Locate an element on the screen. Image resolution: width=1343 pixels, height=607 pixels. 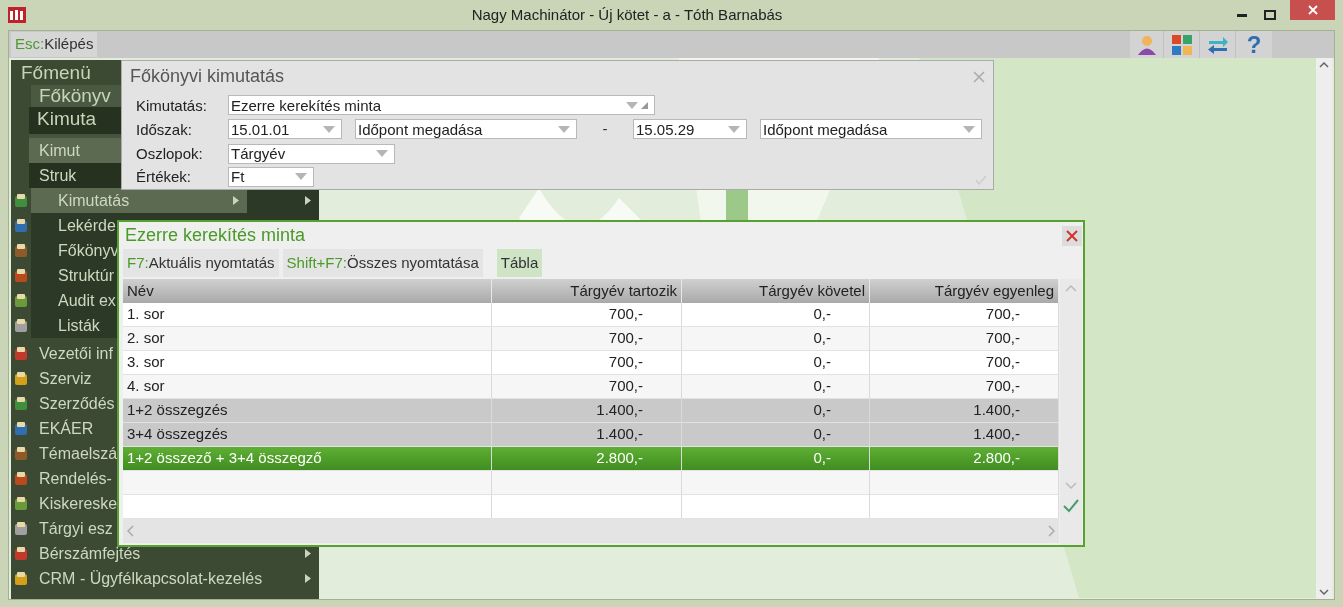
table-cell: 3. sor is located at coordinates (307, 362).